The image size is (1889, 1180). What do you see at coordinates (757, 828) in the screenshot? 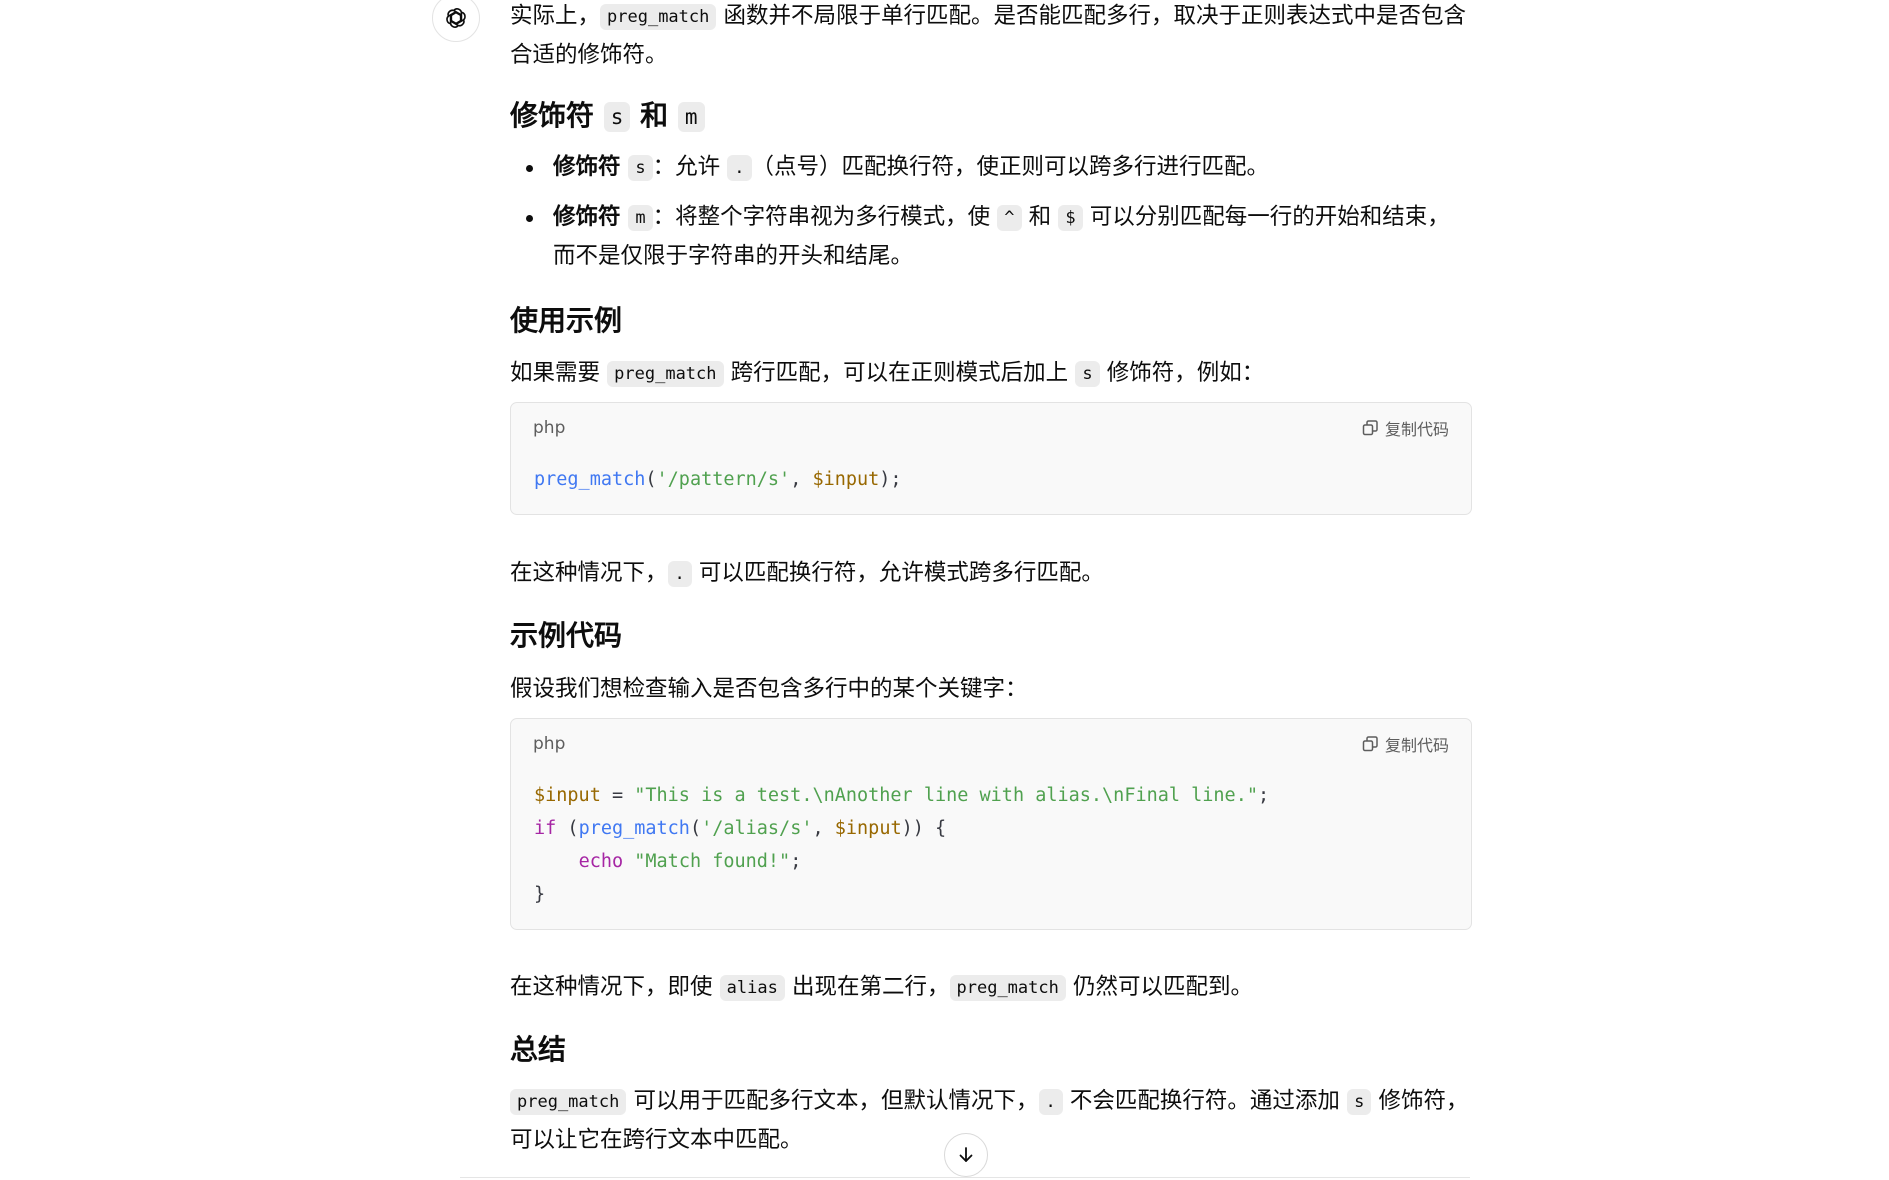
I see `code-token: '/alias/s'` at bounding box center [757, 828].